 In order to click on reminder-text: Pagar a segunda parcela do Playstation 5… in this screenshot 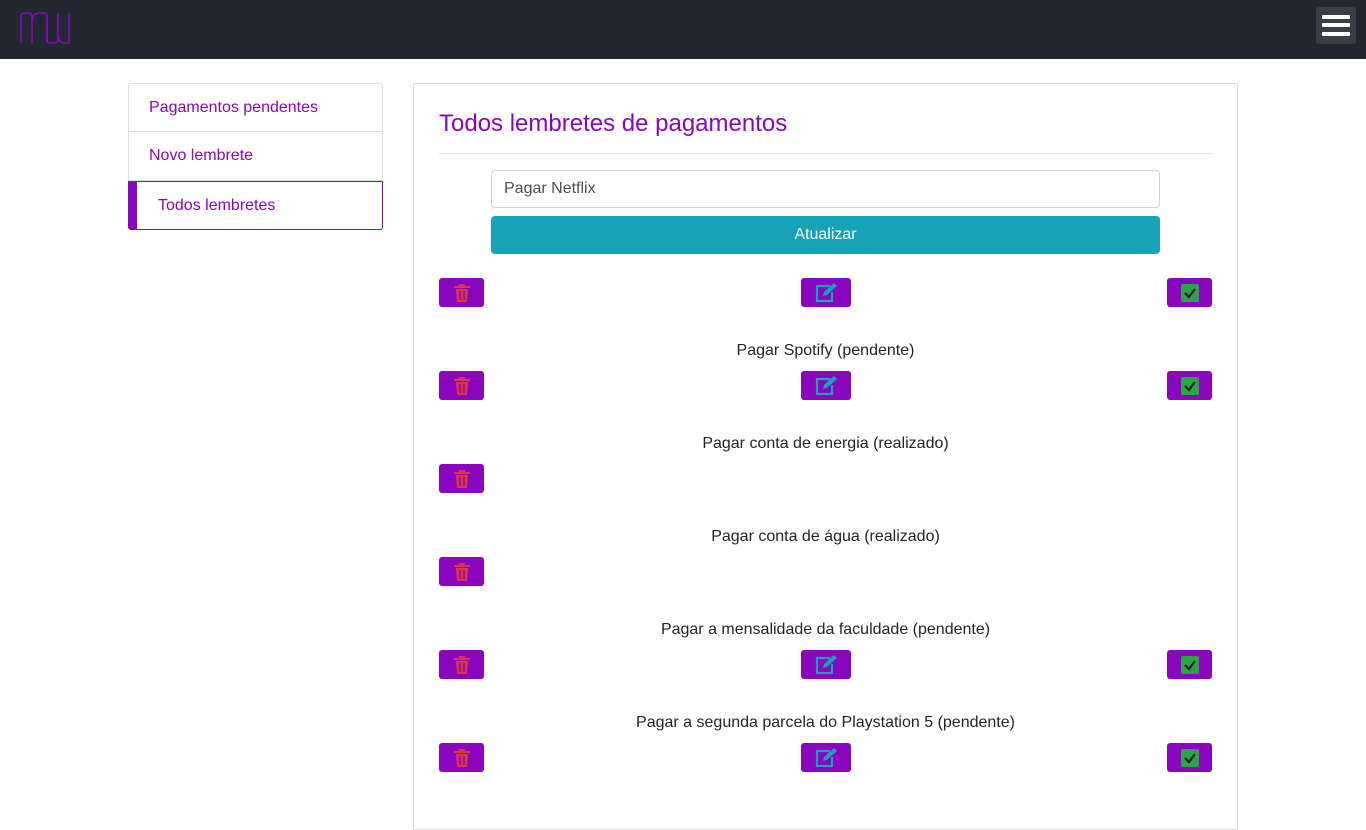, I will do `click(825, 722)`.